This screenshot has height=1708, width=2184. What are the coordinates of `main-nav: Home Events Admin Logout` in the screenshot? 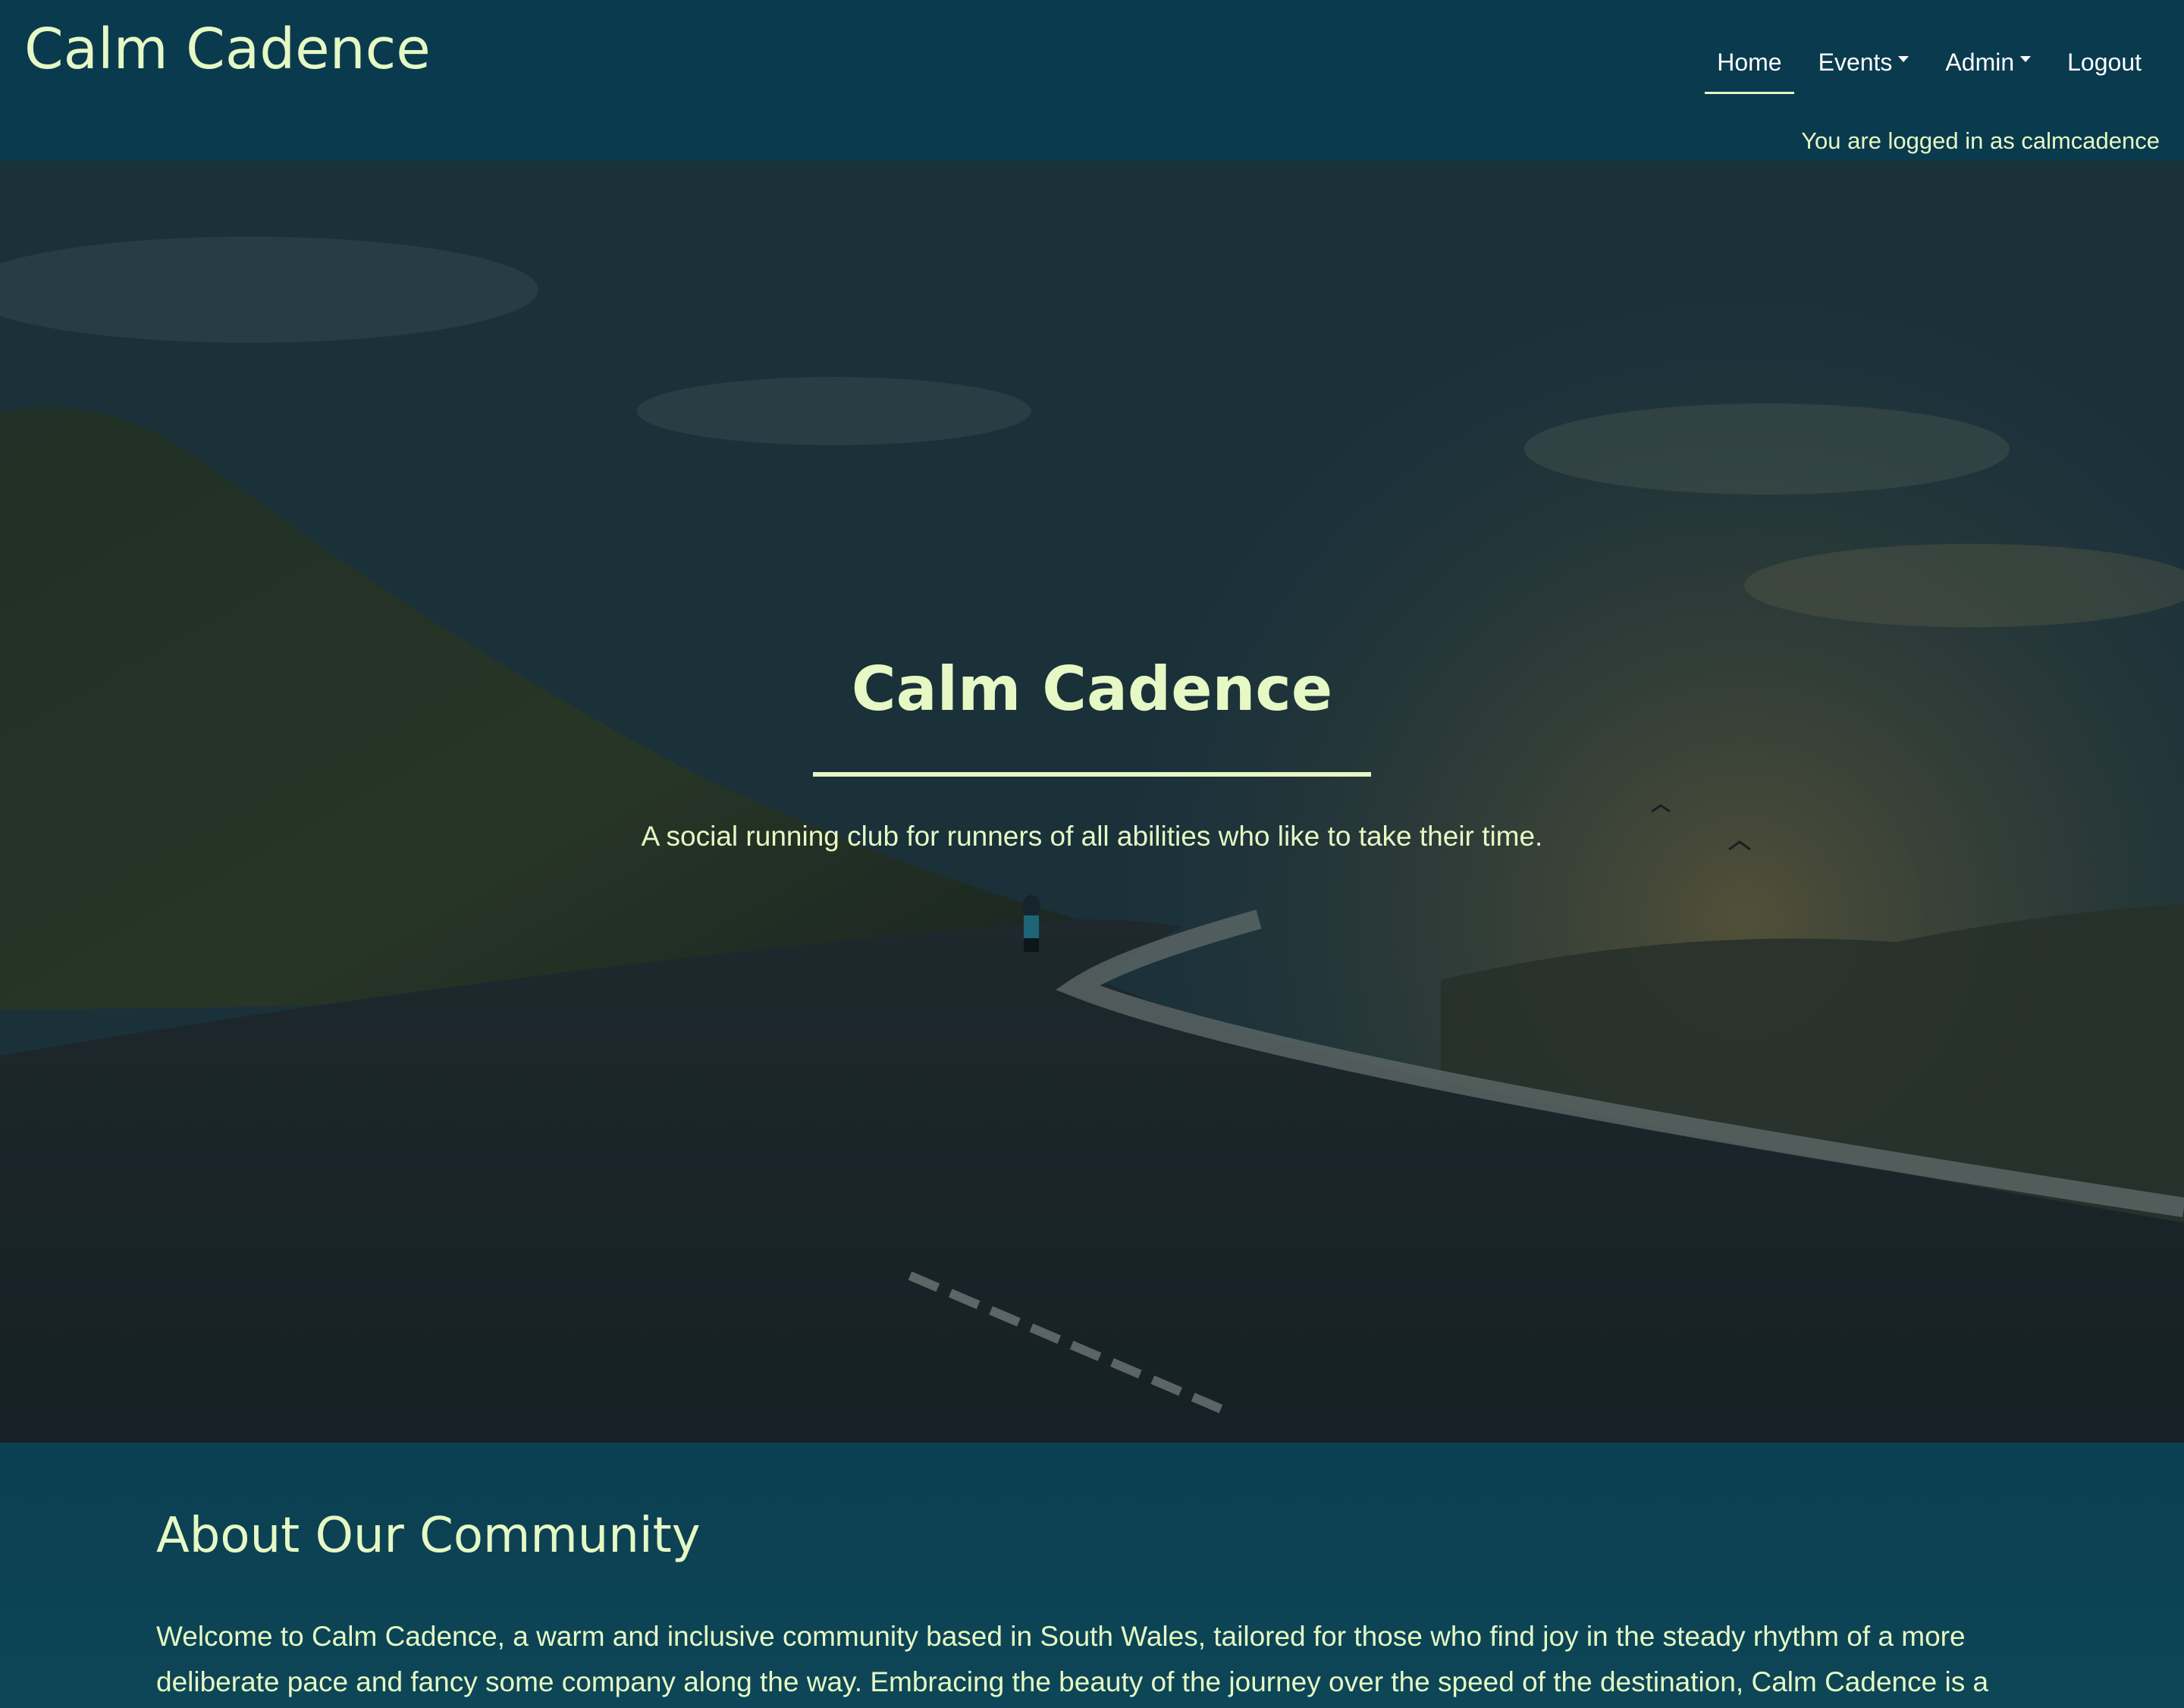 It's located at (1923, 62).